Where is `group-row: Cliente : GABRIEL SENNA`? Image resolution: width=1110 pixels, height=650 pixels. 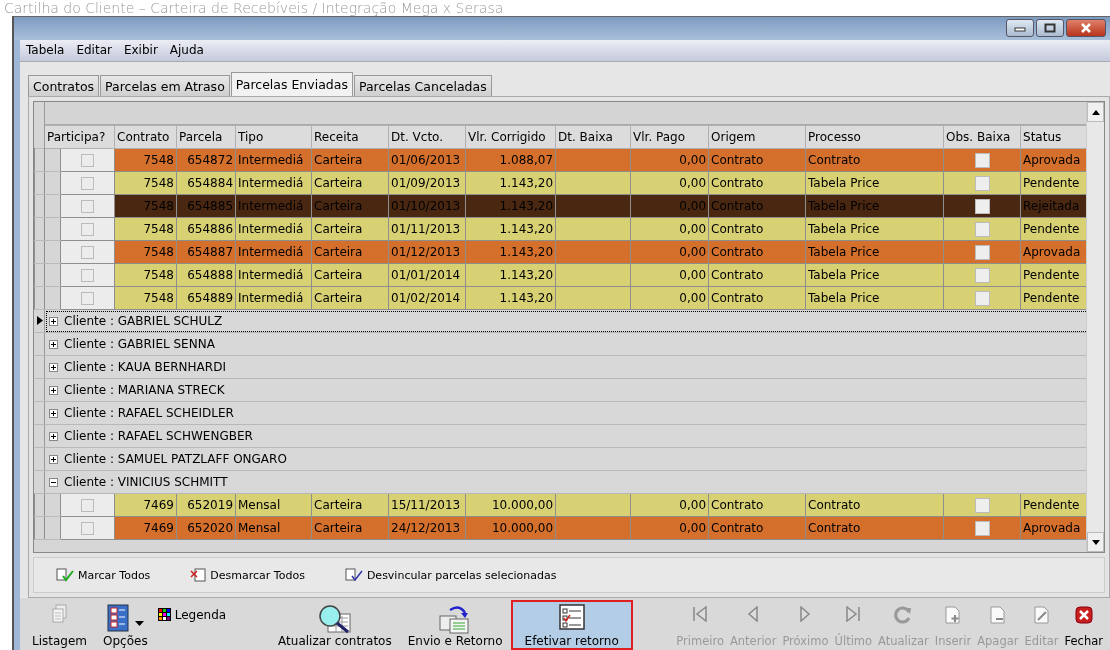
group-row: Cliente : GABRIEL SENNA is located at coordinates (565, 344).